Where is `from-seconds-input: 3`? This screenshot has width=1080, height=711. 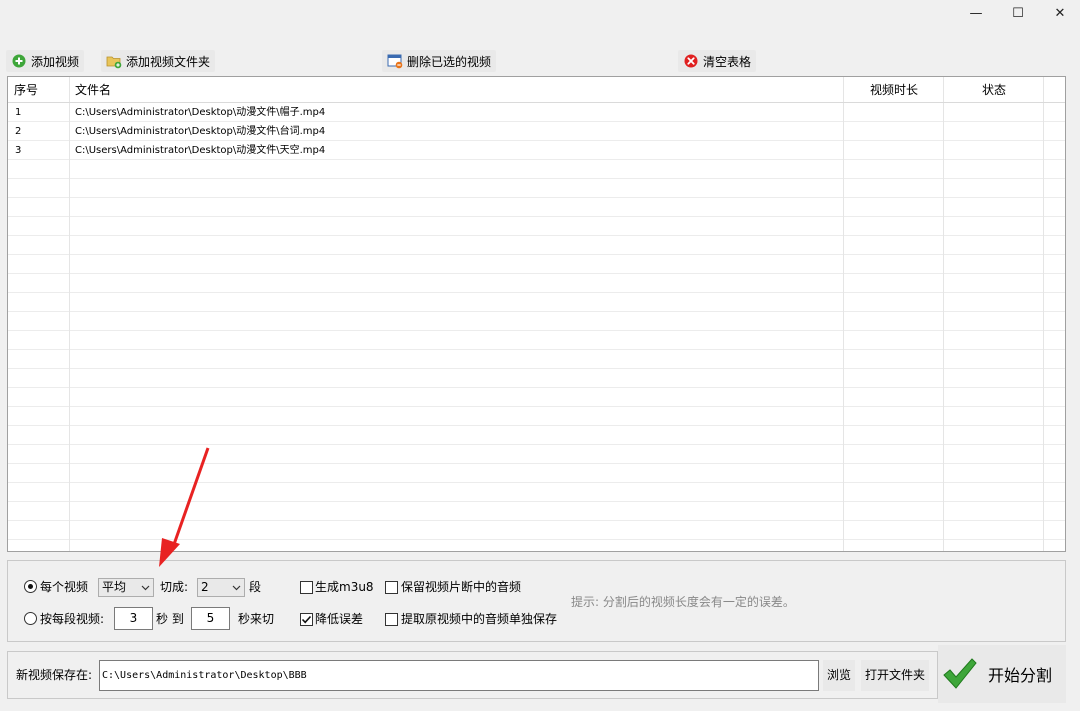
from-seconds-input: 3 is located at coordinates (133, 618).